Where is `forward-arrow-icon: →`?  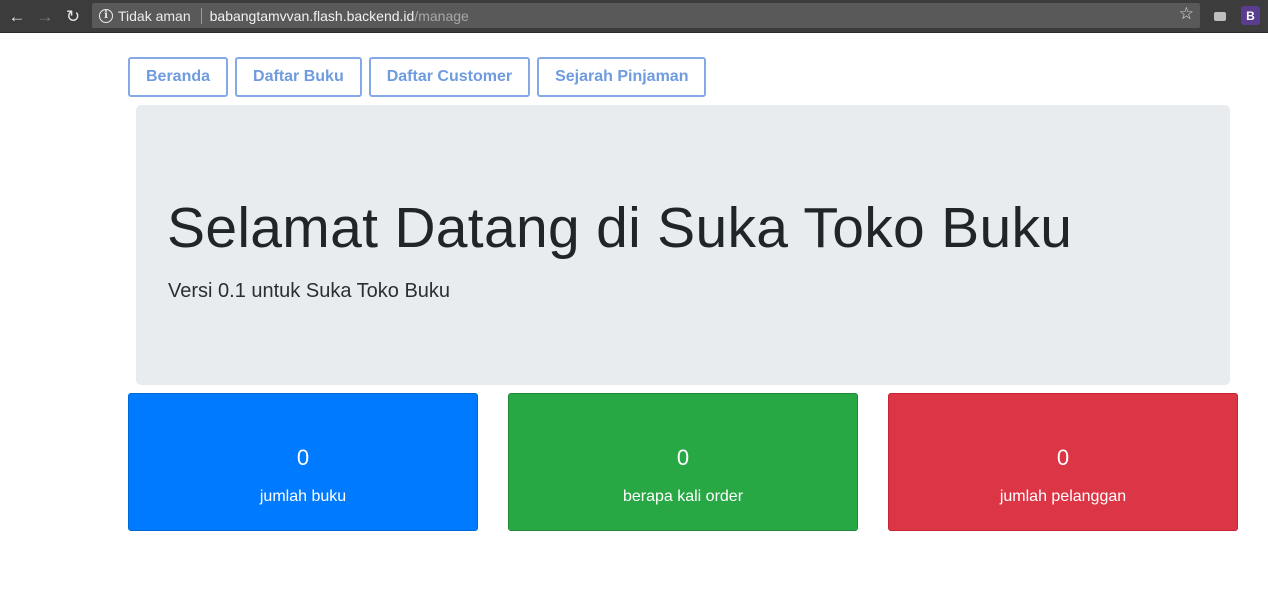
forward-arrow-icon: → is located at coordinates (45, 16).